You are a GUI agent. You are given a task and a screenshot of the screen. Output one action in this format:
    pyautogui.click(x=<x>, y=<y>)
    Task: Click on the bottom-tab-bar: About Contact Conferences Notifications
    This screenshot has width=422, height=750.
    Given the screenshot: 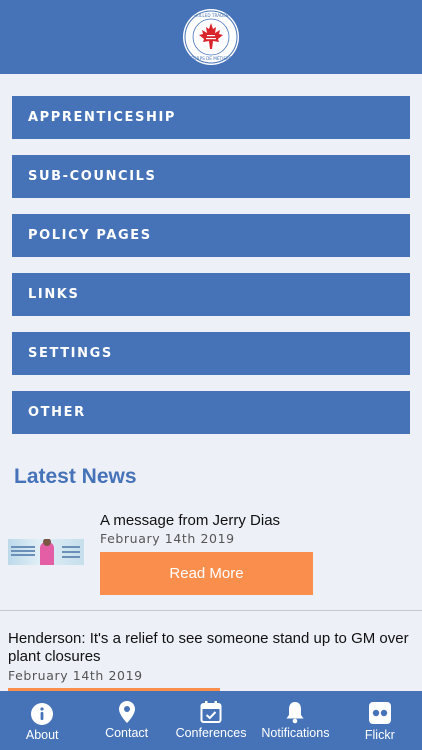 What is the action you would take?
    pyautogui.click(x=211, y=720)
    